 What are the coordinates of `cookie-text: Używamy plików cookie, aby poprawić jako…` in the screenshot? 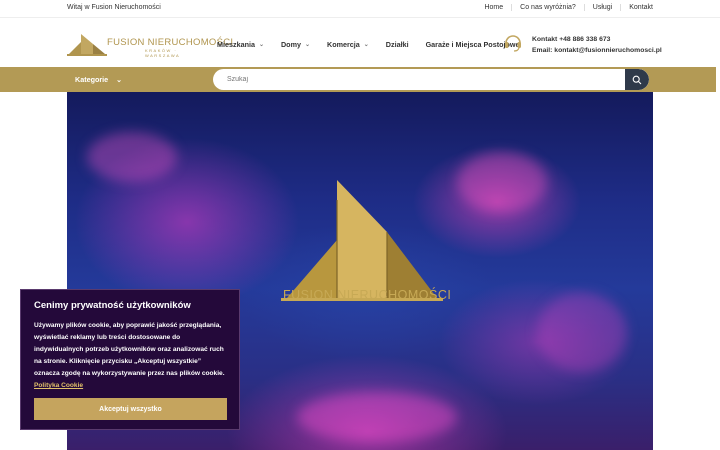 It's located at (129, 349).